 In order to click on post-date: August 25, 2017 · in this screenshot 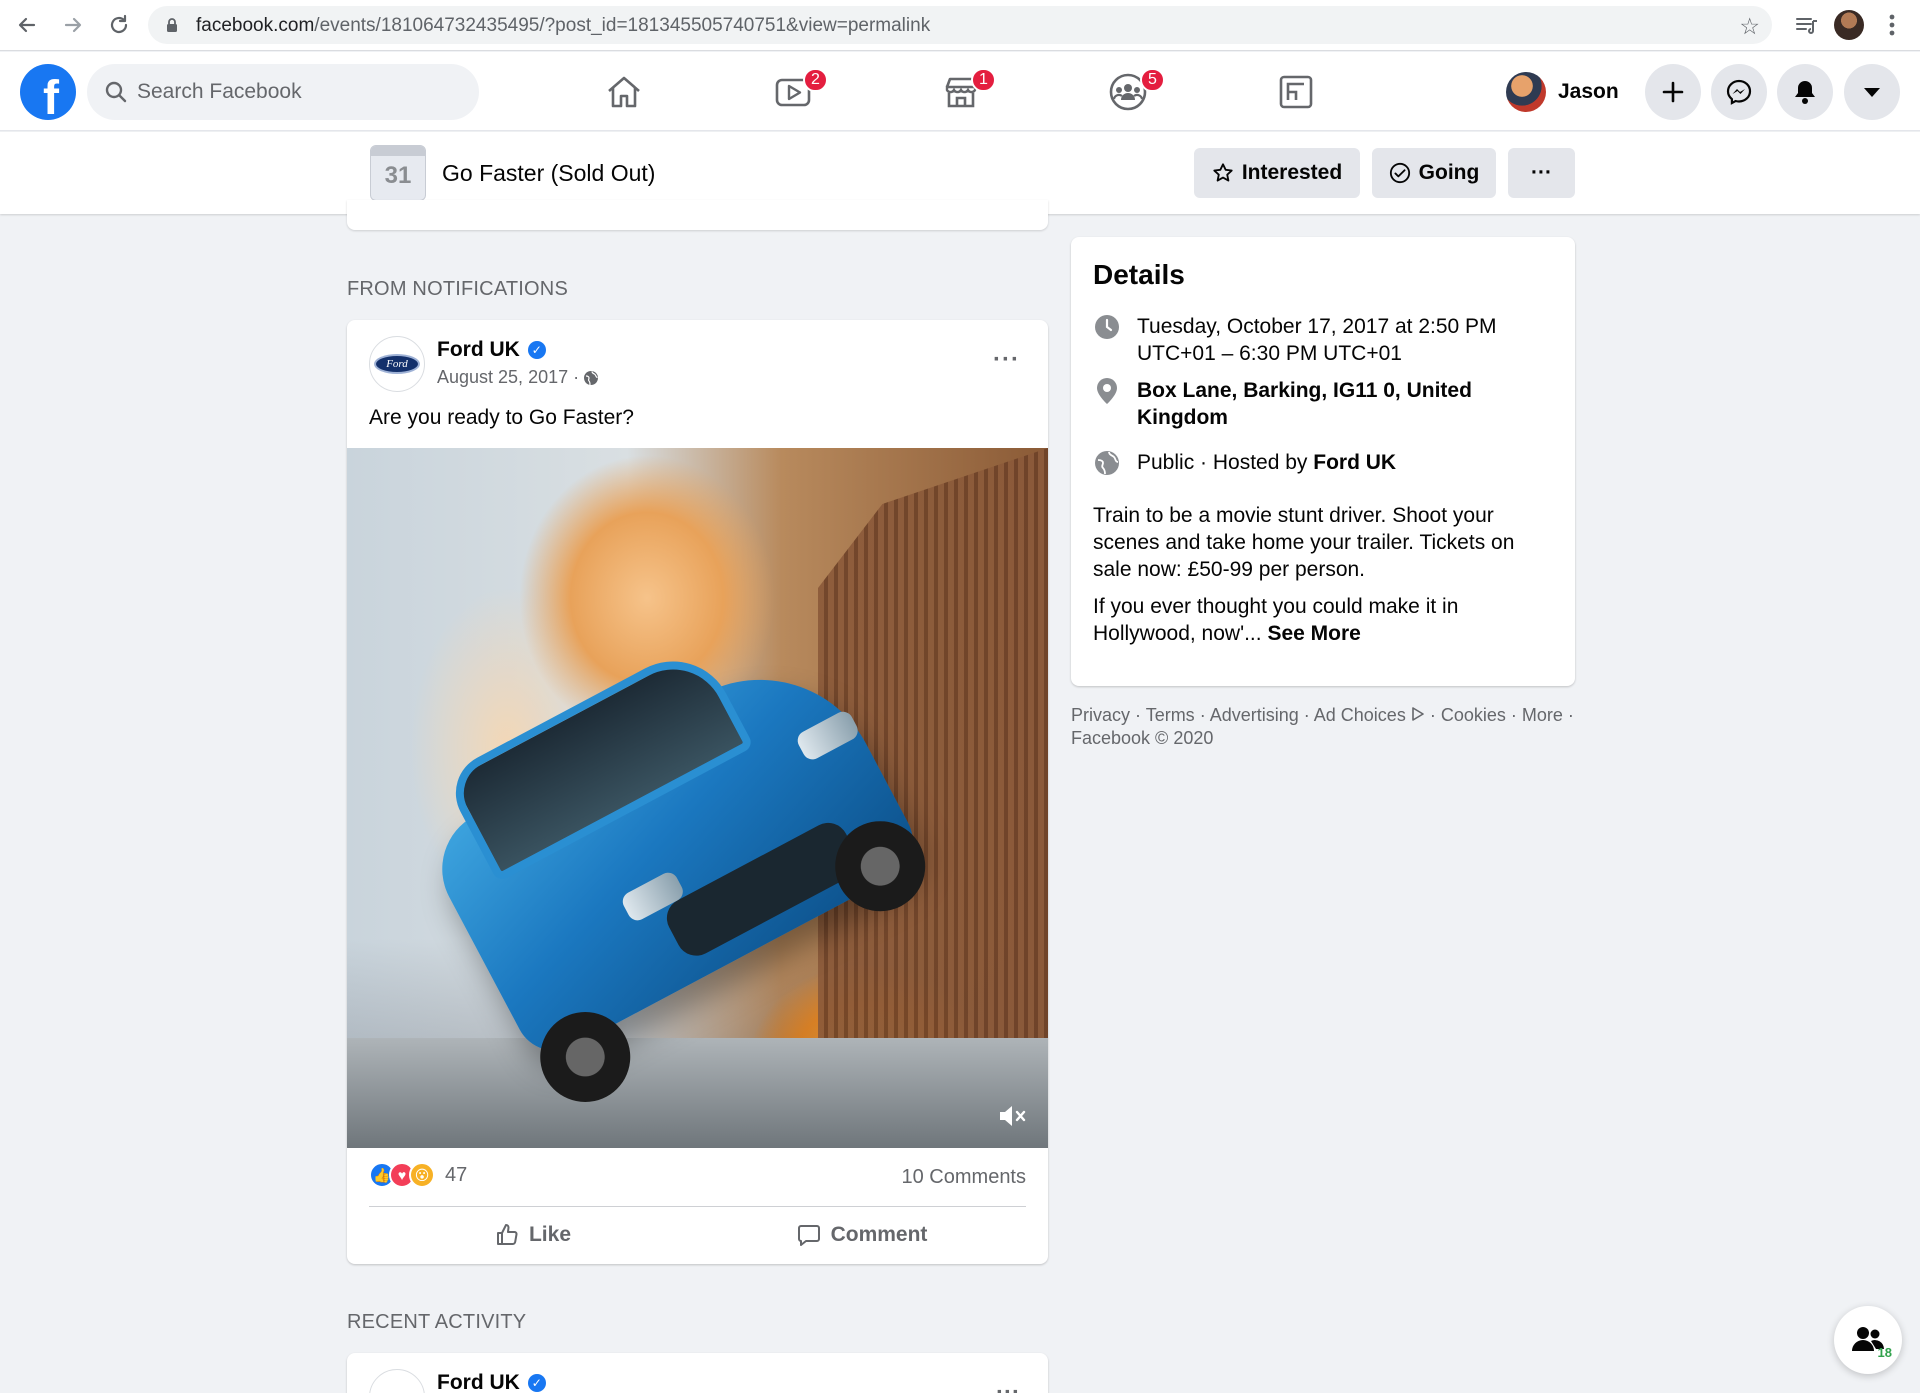, I will do `click(508, 377)`.